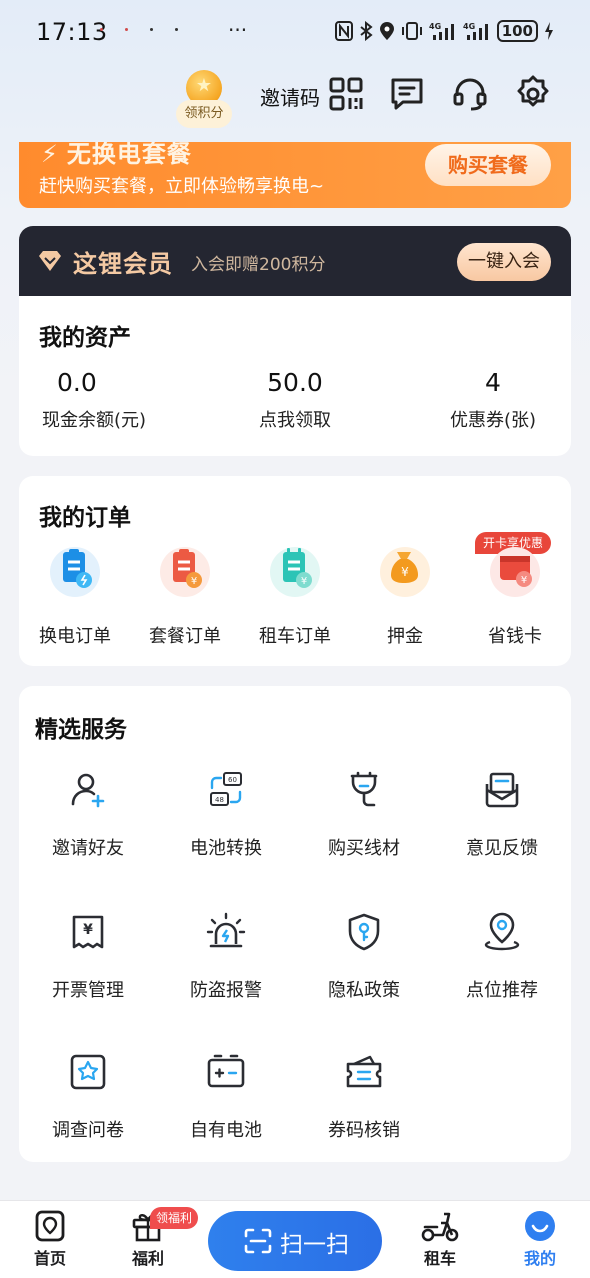 The width and height of the screenshot is (590, 1278). What do you see at coordinates (502, 931) in the screenshot?
I see `location-recommend-icon` at bounding box center [502, 931].